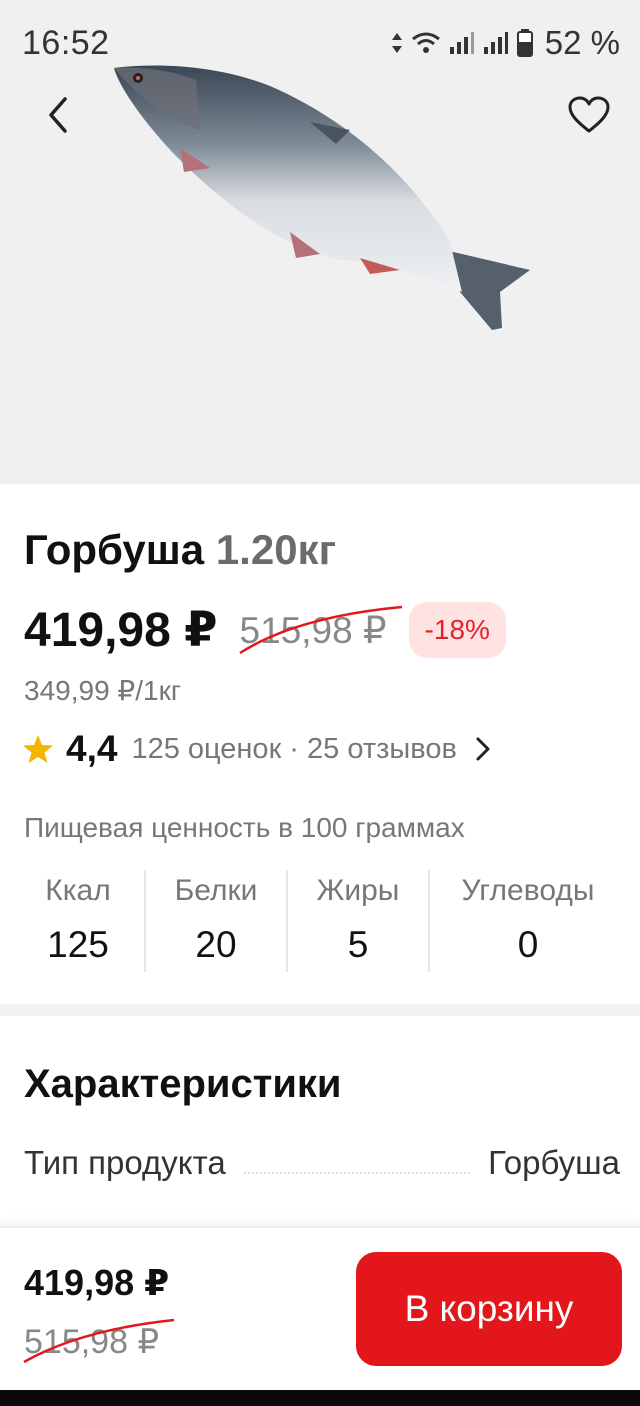 The width and height of the screenshot is (640, 1406). I want to click on back-button, so click(58, 115).